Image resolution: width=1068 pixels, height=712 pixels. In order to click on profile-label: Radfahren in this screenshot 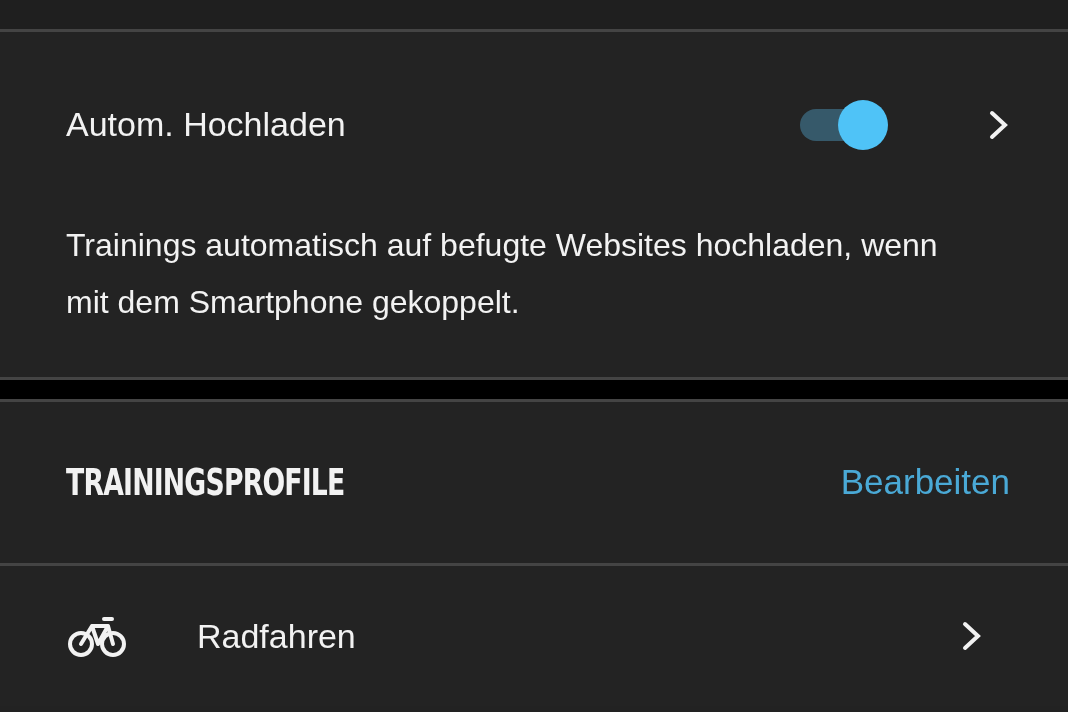, I will do `click(579, 636)`.